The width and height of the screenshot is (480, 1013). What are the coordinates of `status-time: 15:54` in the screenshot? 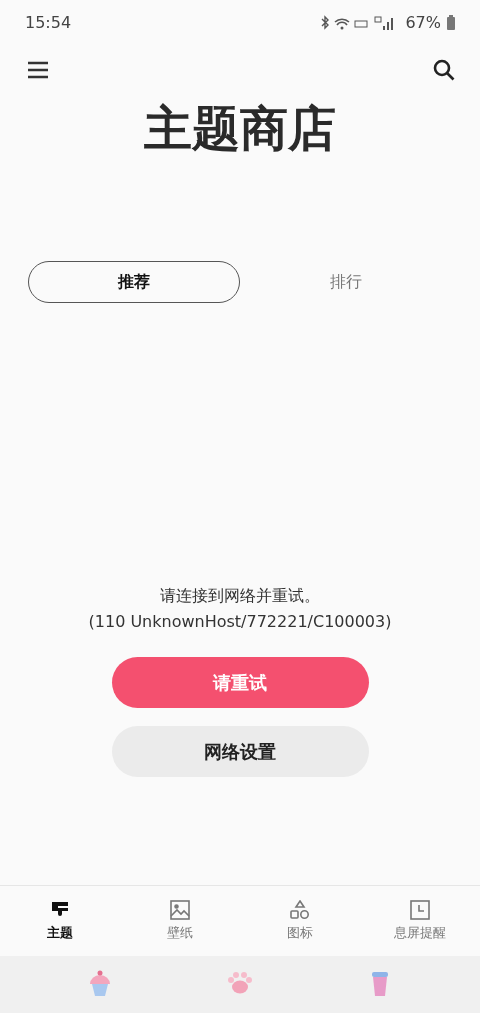 It's located at (48, 22).